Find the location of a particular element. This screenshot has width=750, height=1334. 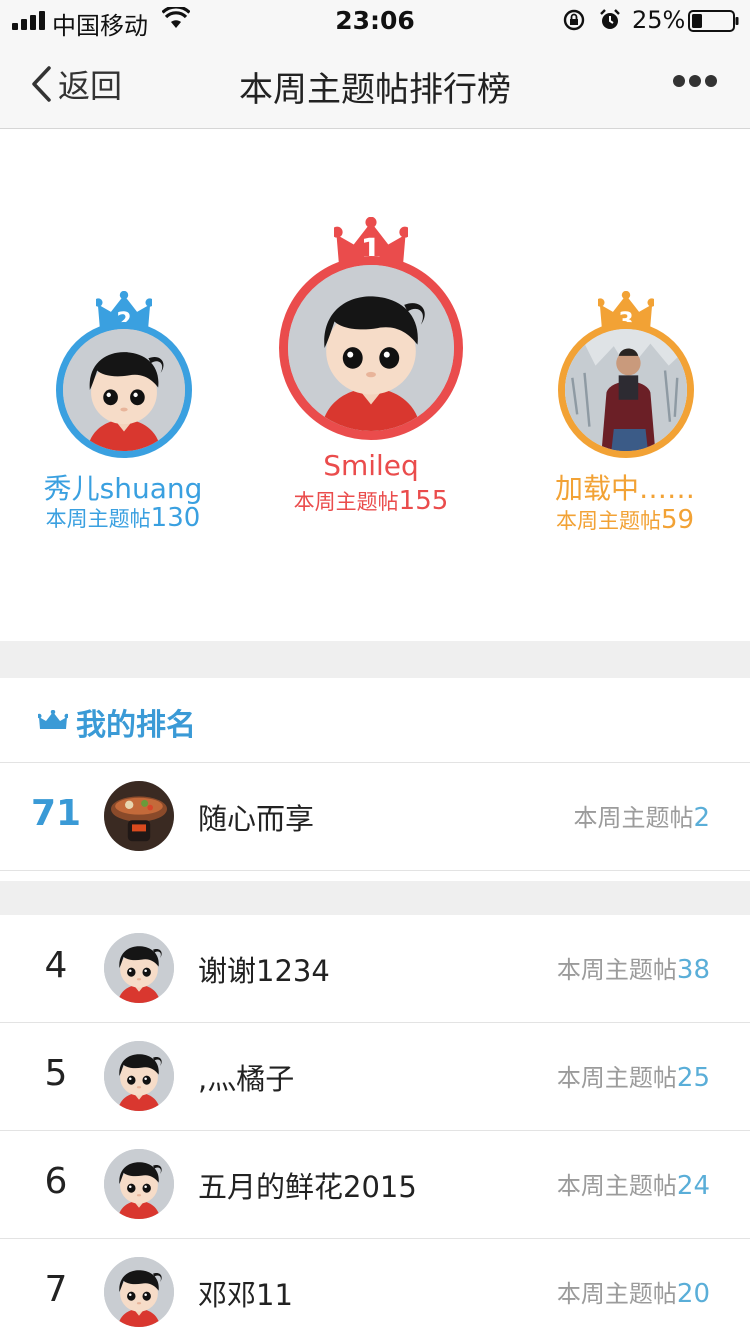

podium-rank-2: 2 秀儿shuang 本周主题帖130 is located at coordinates (123, 339).